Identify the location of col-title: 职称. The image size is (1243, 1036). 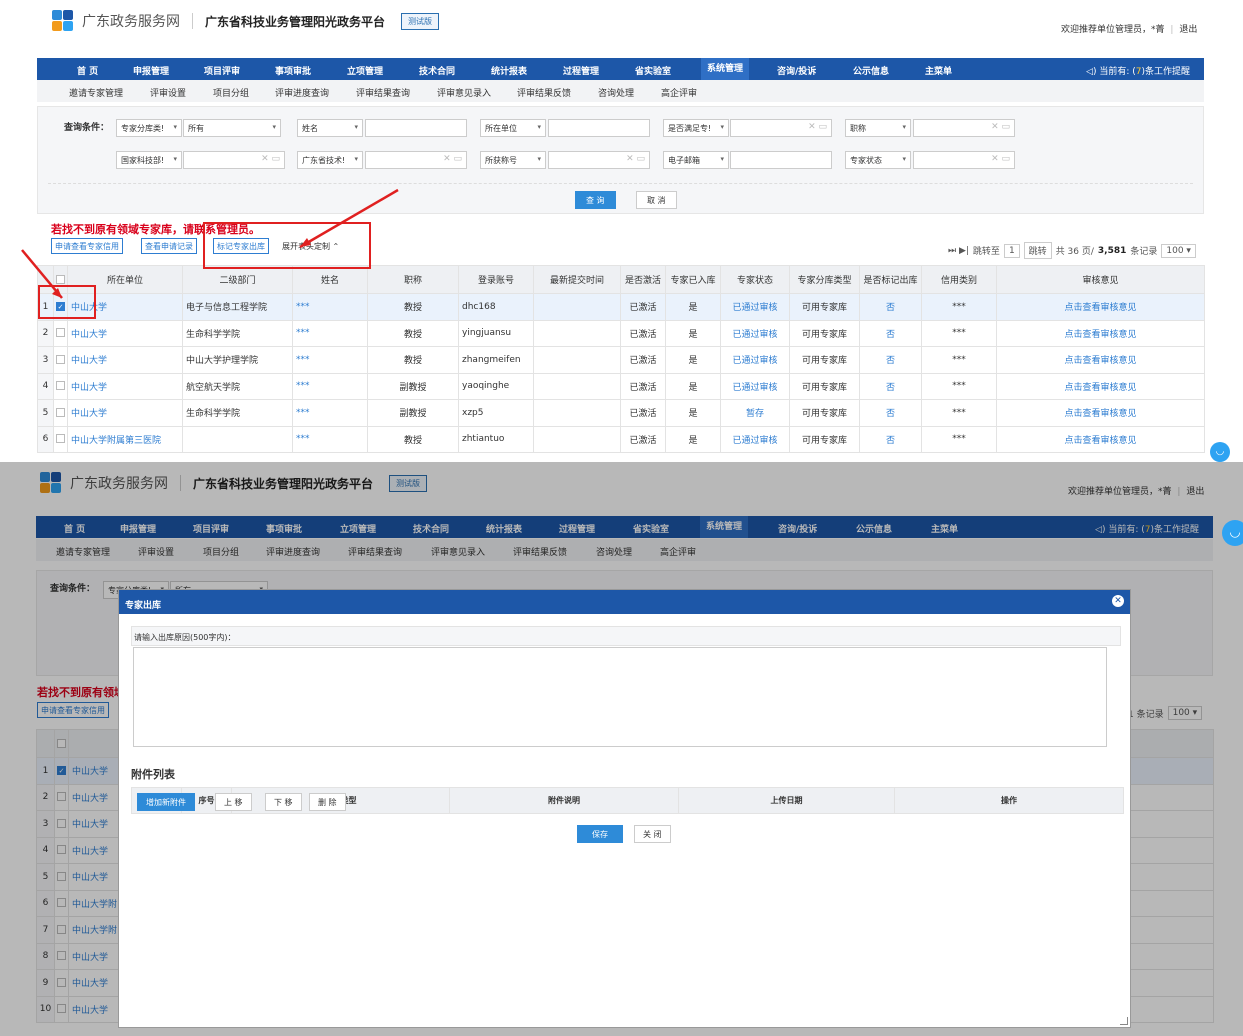
(413, 279).